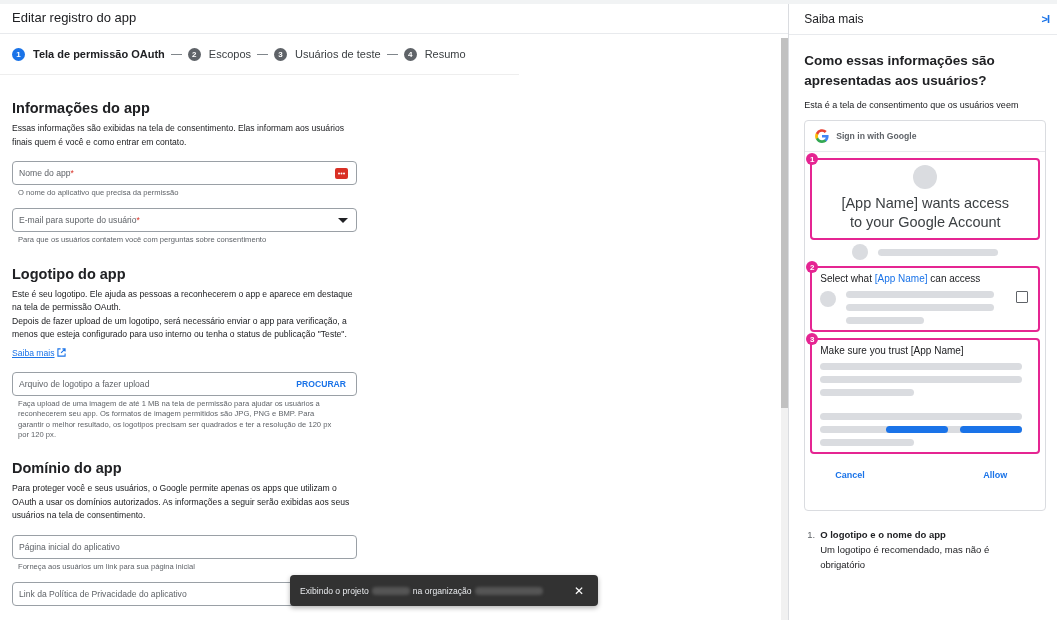 The height and width of the screenshot is (620, 1057). I want to click on step-tab: 3 Usuários de teste, so click(327, 54).